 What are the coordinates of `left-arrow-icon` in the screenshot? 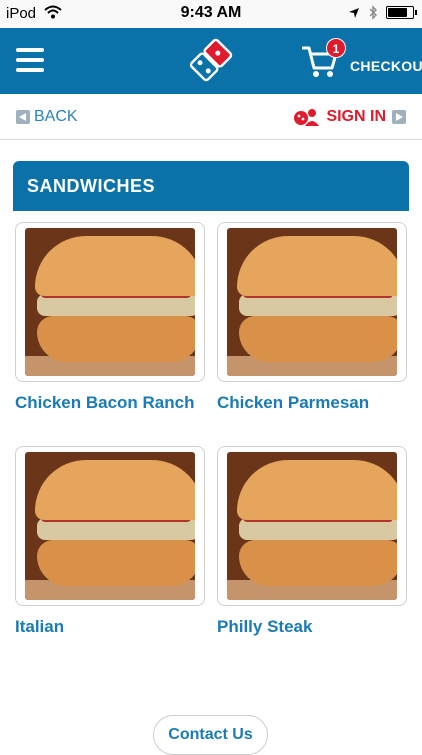 It's located at (23, 117).